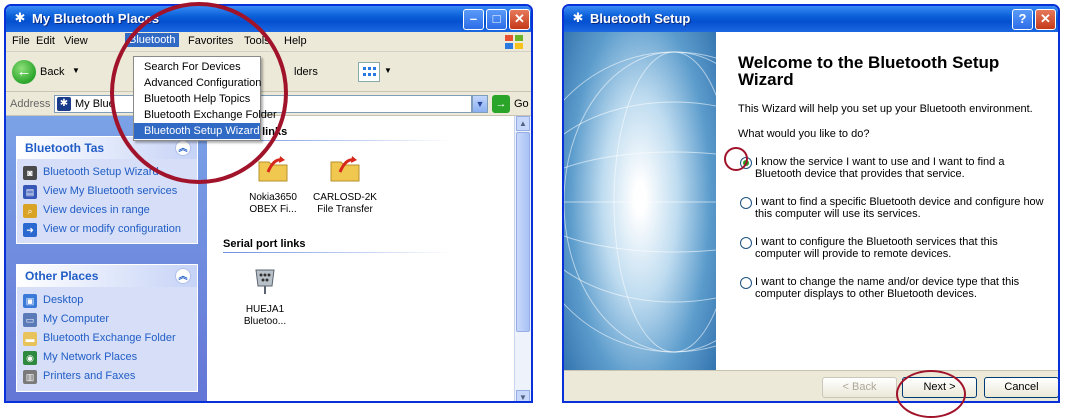 This screenshot has height=418, width=1066. I want to click on wizard-heading: Welcome to the Bluetooth Setup Wizard, so click(869, 71).